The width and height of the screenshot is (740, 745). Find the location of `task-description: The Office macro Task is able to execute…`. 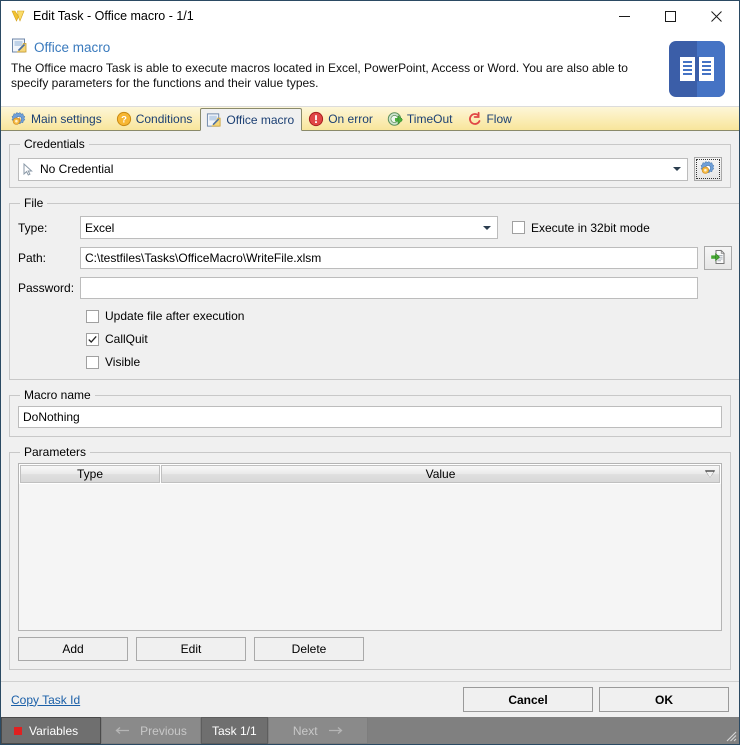

task-description: The Office macro Task is able to execute… is located at coordinates (319, 75).